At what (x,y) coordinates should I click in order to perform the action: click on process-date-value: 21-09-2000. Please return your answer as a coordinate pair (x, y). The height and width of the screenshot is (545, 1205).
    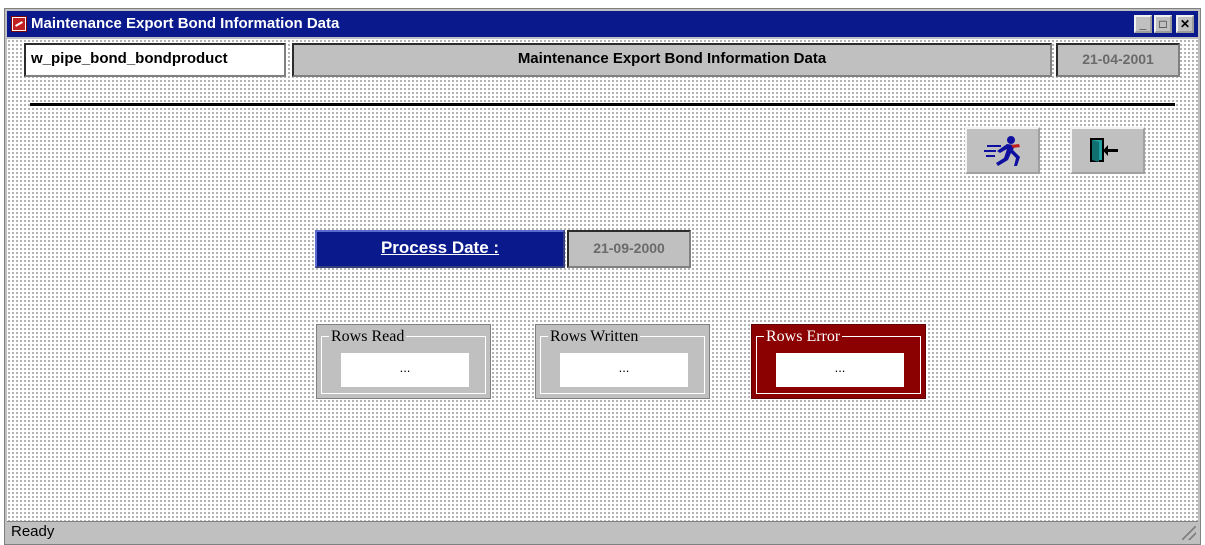
    Looking at the image, I should click on (629, 249).